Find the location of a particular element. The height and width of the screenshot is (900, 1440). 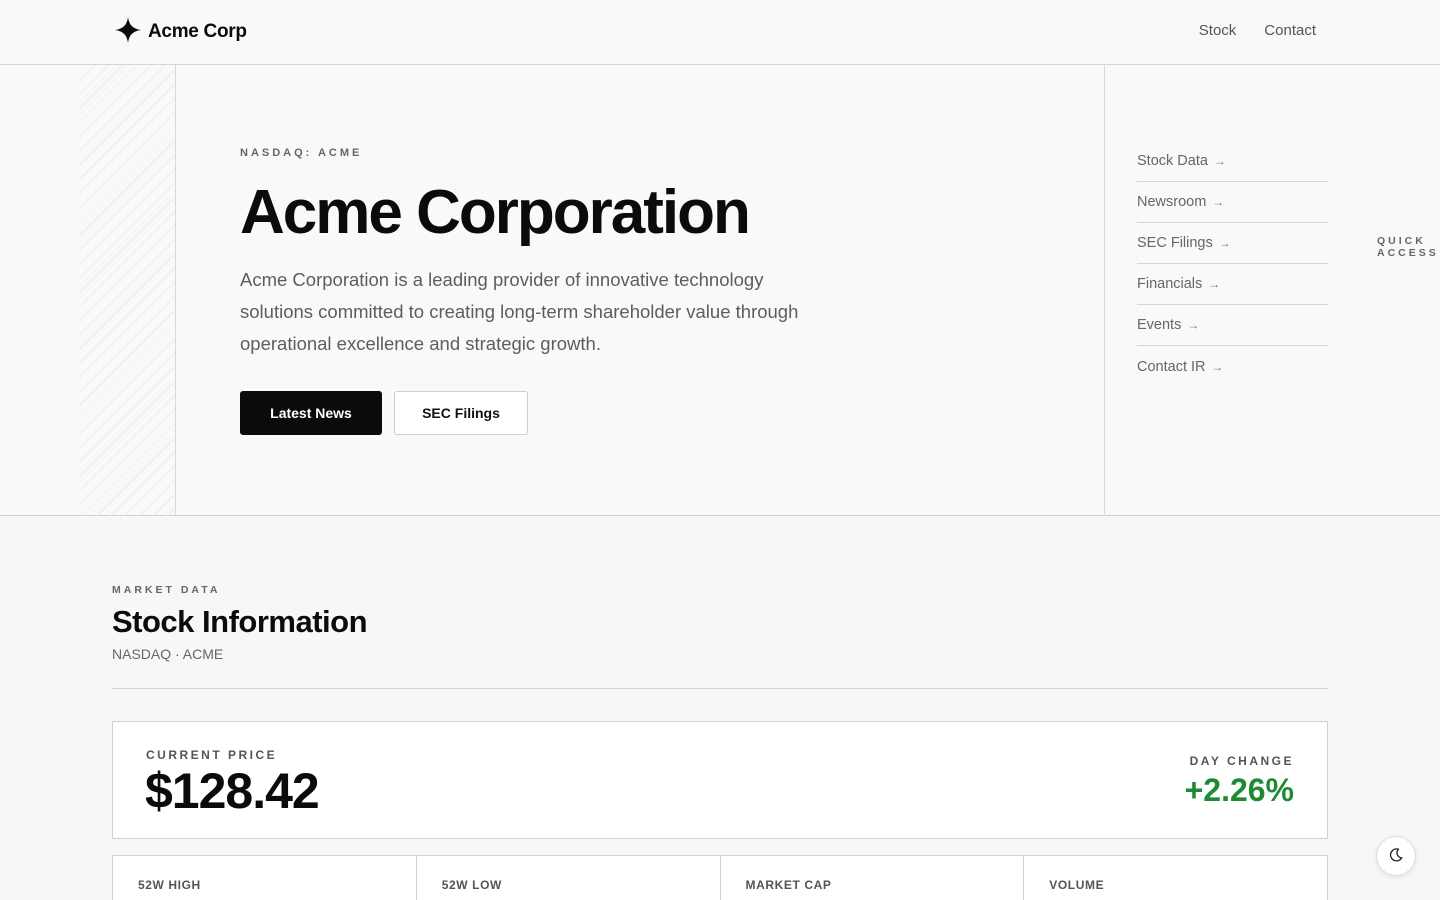

latest-news-button: Latest News is located at coordinates (311, 413).